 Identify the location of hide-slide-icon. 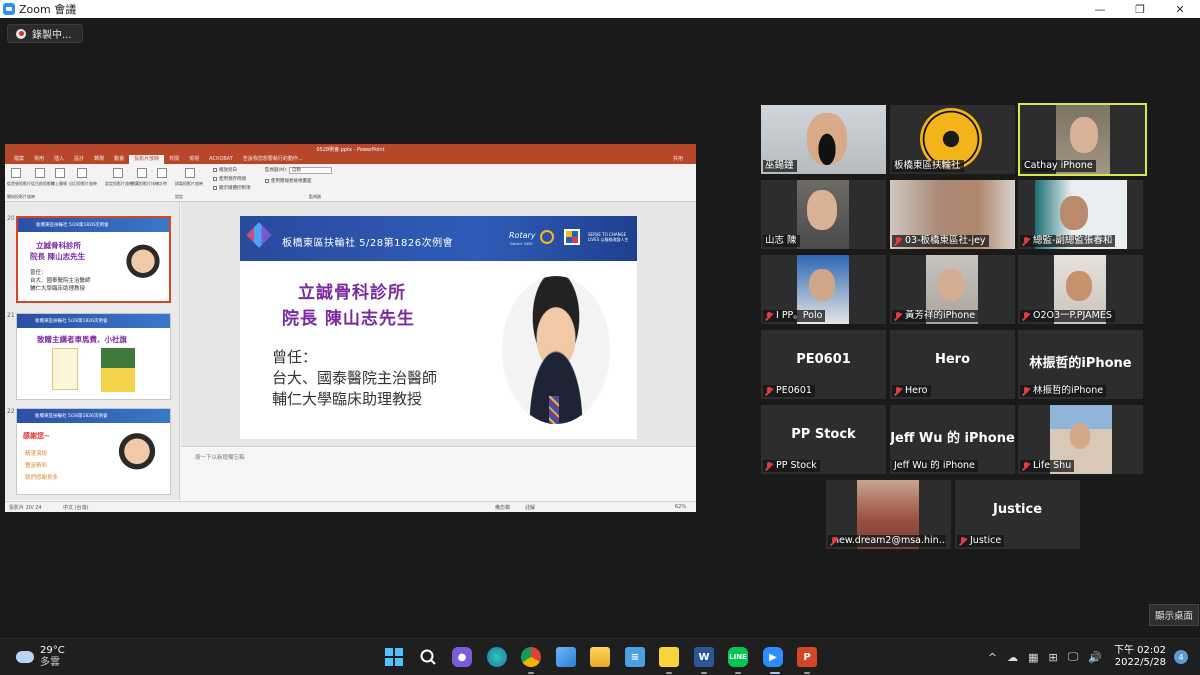
(142, 173).